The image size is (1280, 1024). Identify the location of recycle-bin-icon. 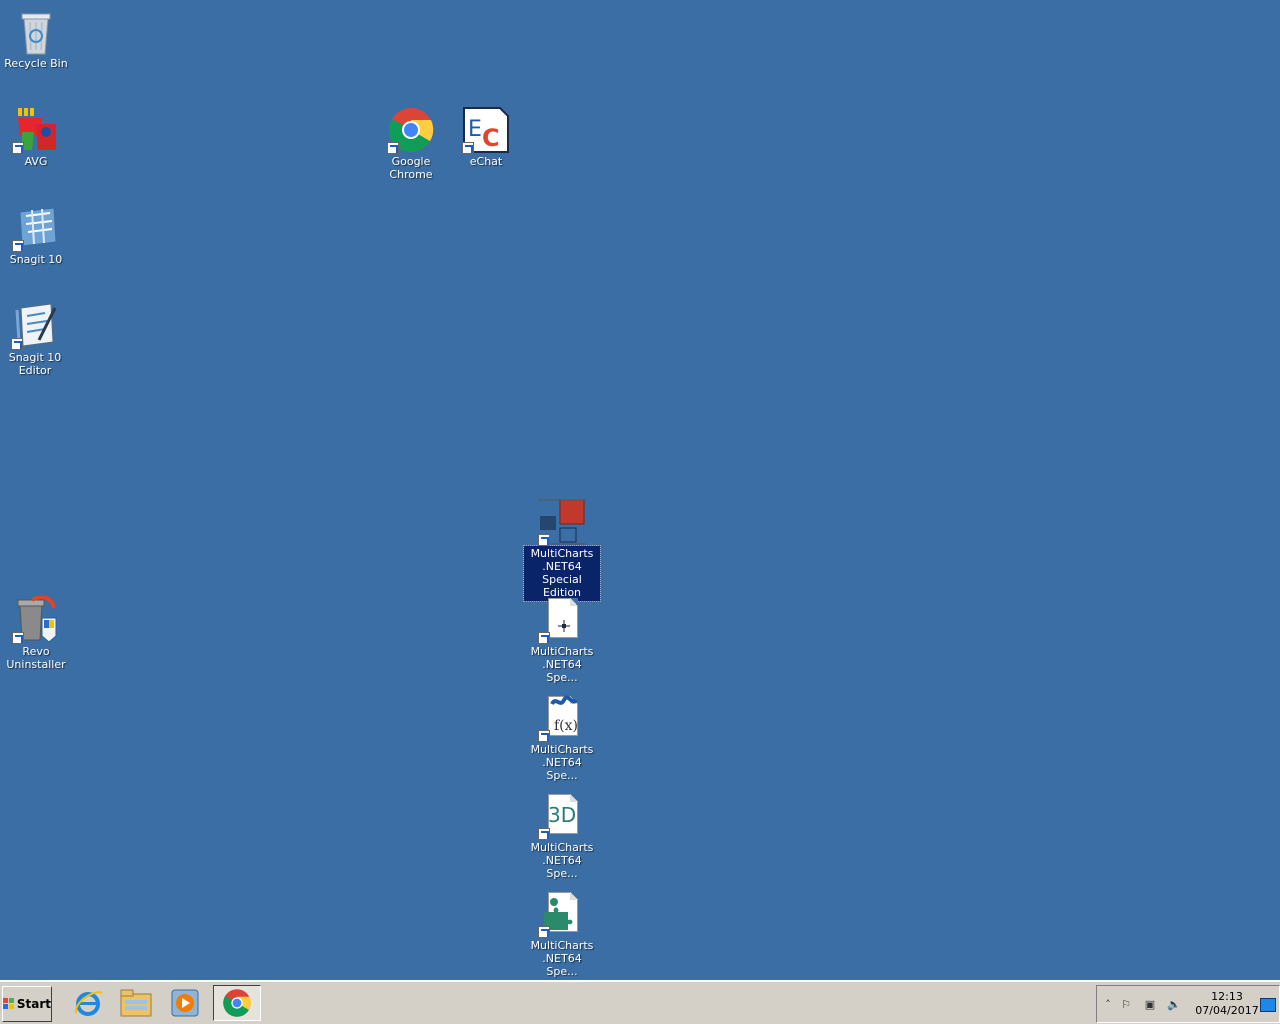
(36, 32).